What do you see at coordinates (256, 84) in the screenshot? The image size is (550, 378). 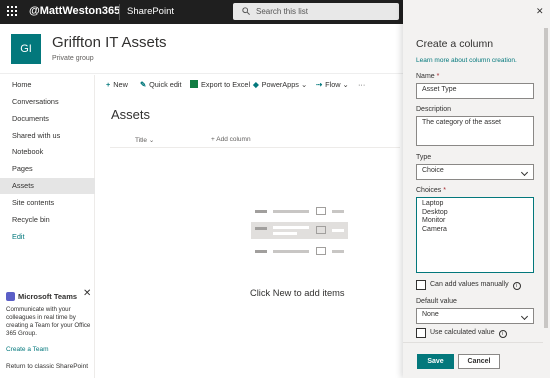 I see `powerapps-icon: ◆` at bounding box center [256, 84].